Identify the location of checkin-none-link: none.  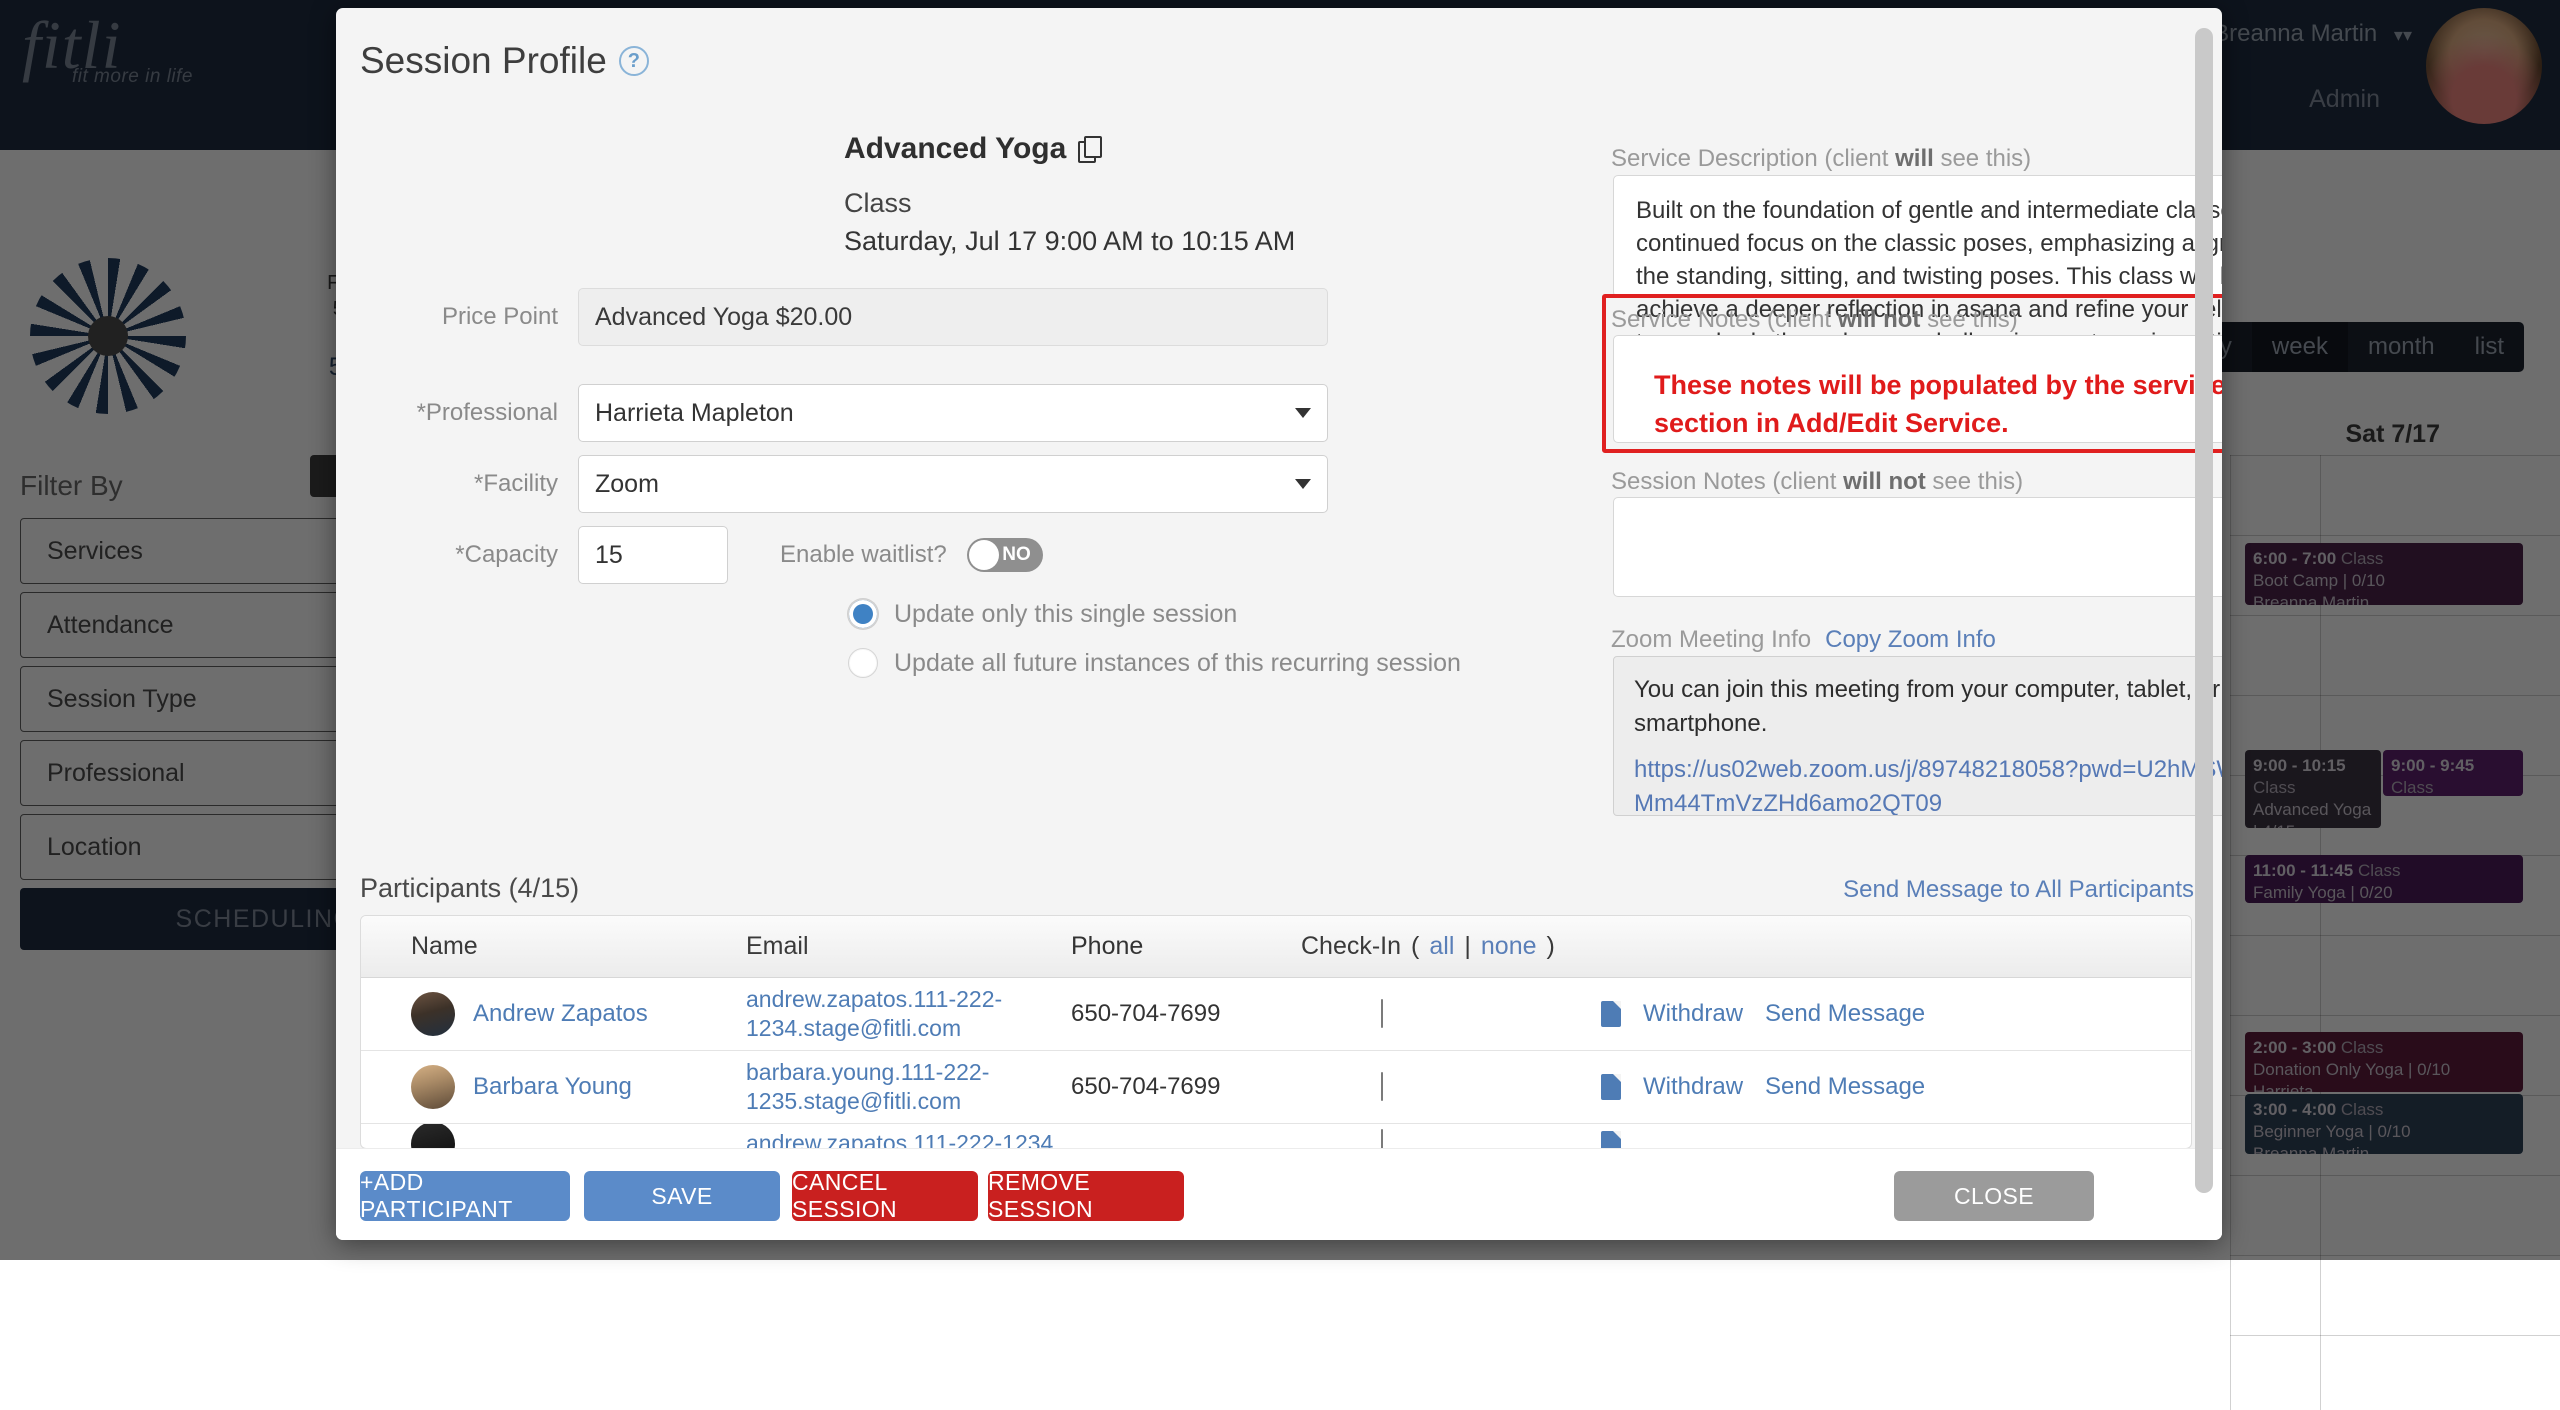
(1509, 946).